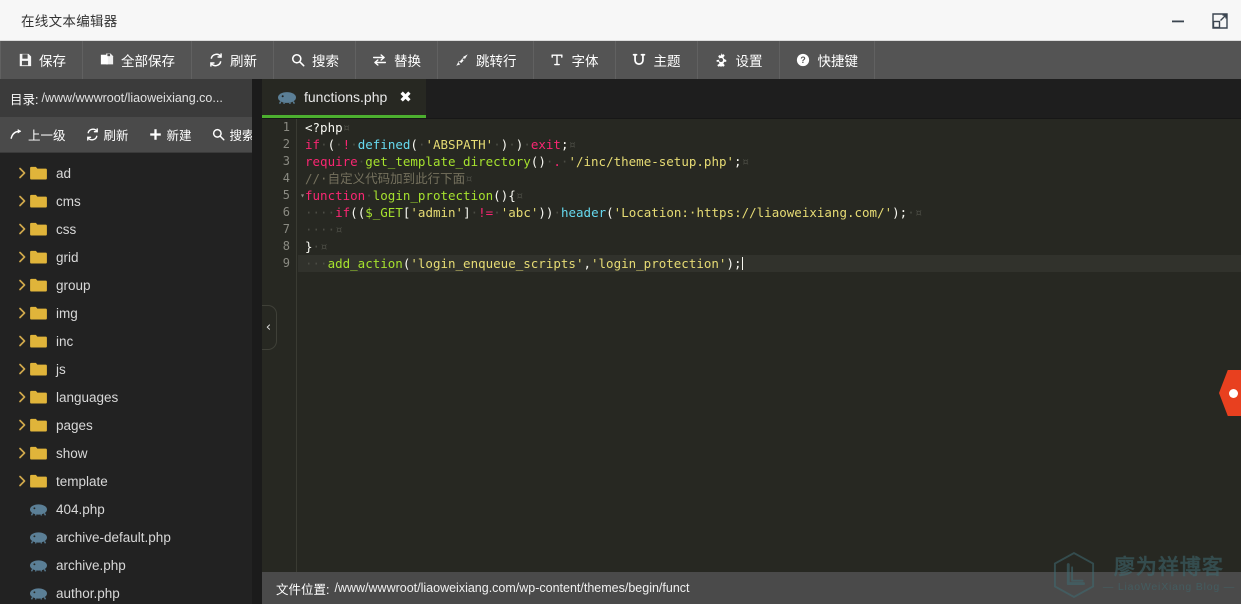 This screenshot has width=1241, height=604. Describe the element at coordinates (47, 136) in the screenshot. I see `tree-up-level-label: 上一级` at that location.